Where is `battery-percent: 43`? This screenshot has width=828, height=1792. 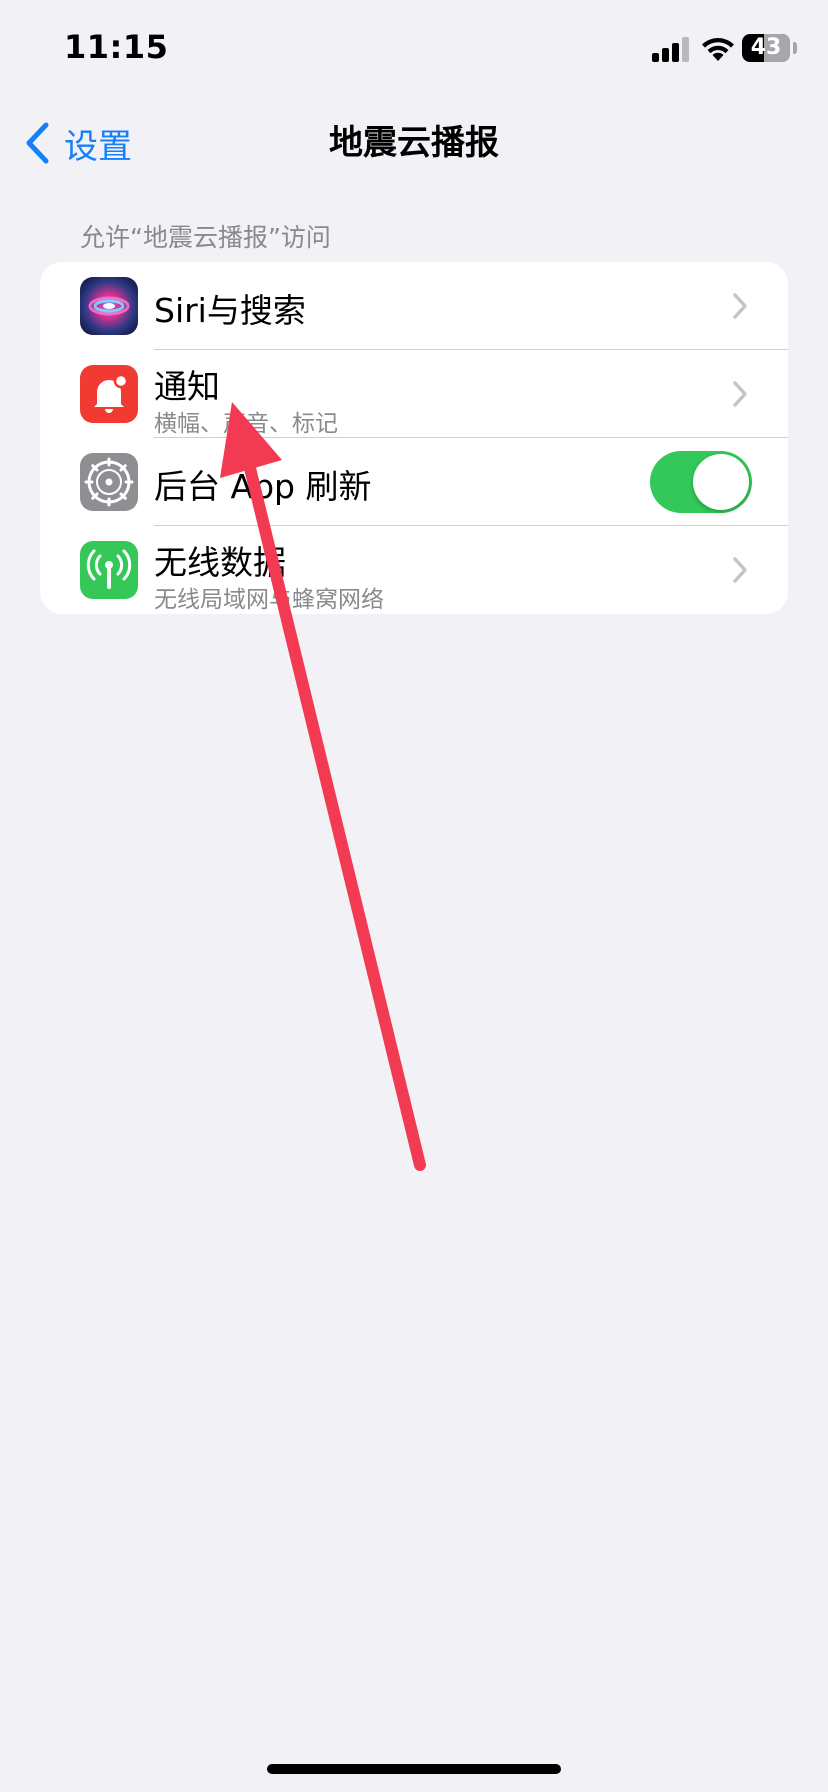
battery-percent: 43 is located at coordinates (766, 47).